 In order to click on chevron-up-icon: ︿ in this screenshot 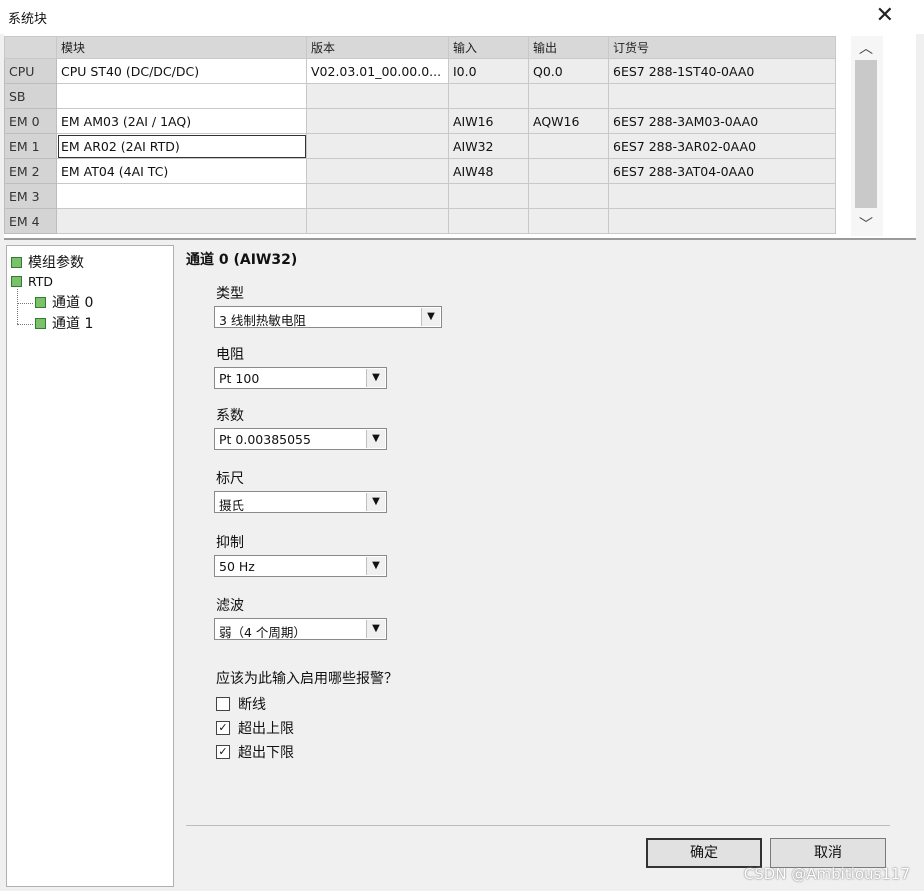, I will do `click(866, 48)`.